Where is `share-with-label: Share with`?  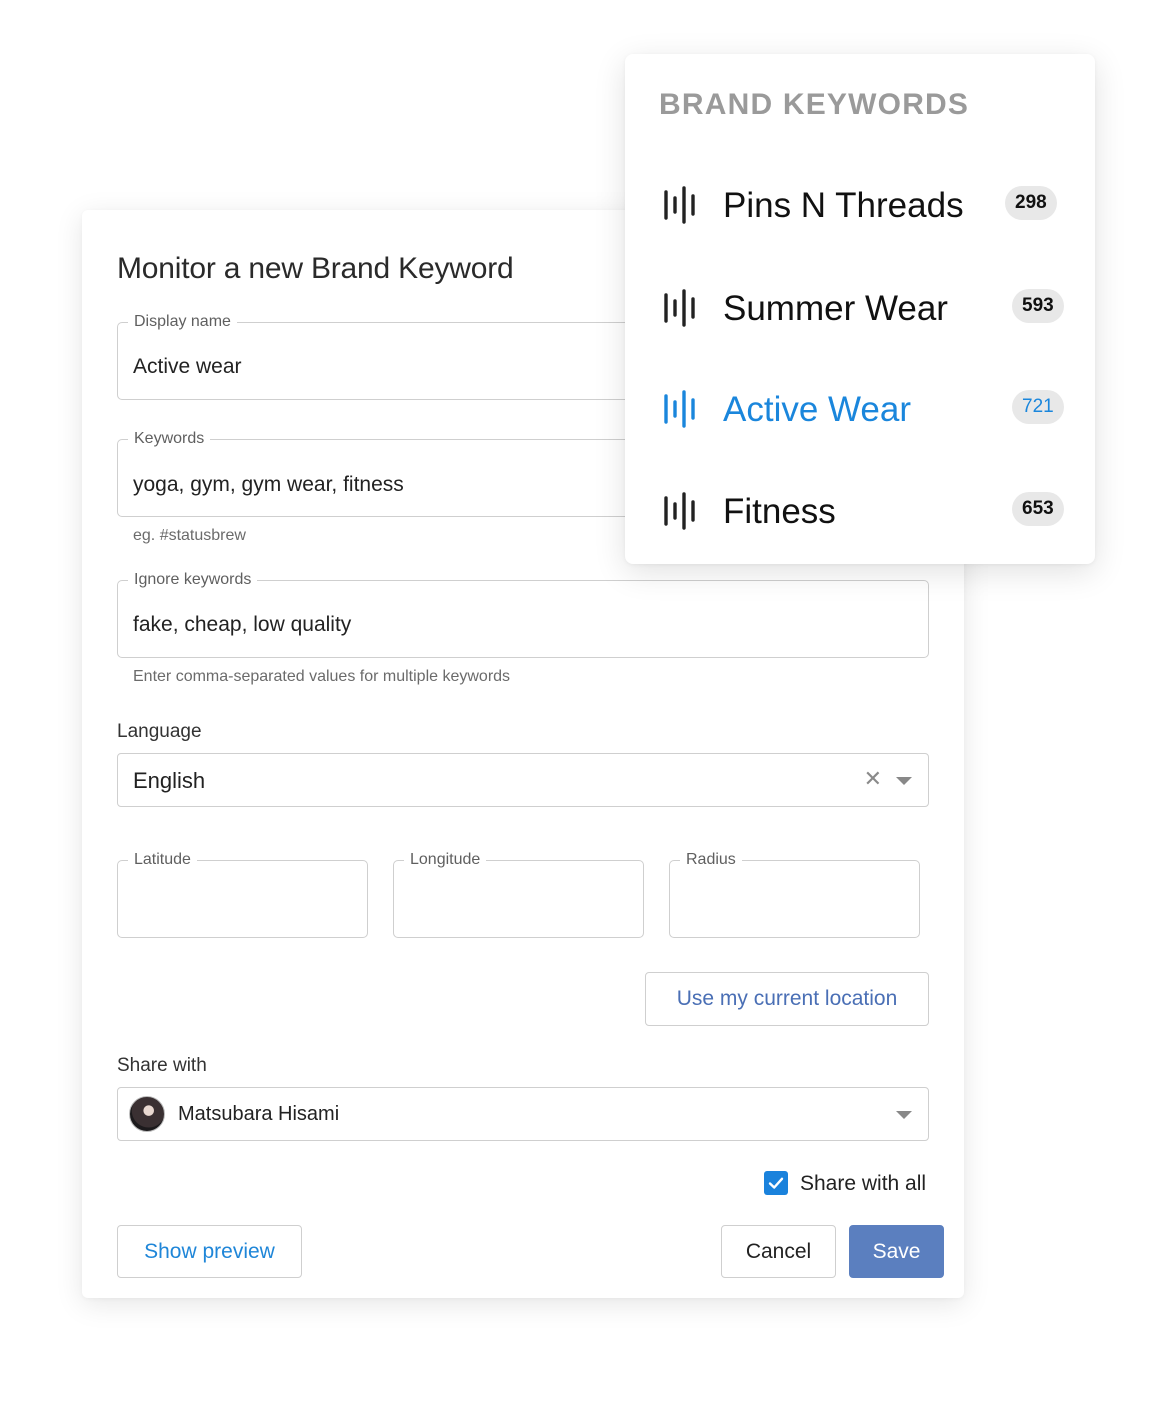
share-with-label: Share with is located at coordinates (162, 1065).